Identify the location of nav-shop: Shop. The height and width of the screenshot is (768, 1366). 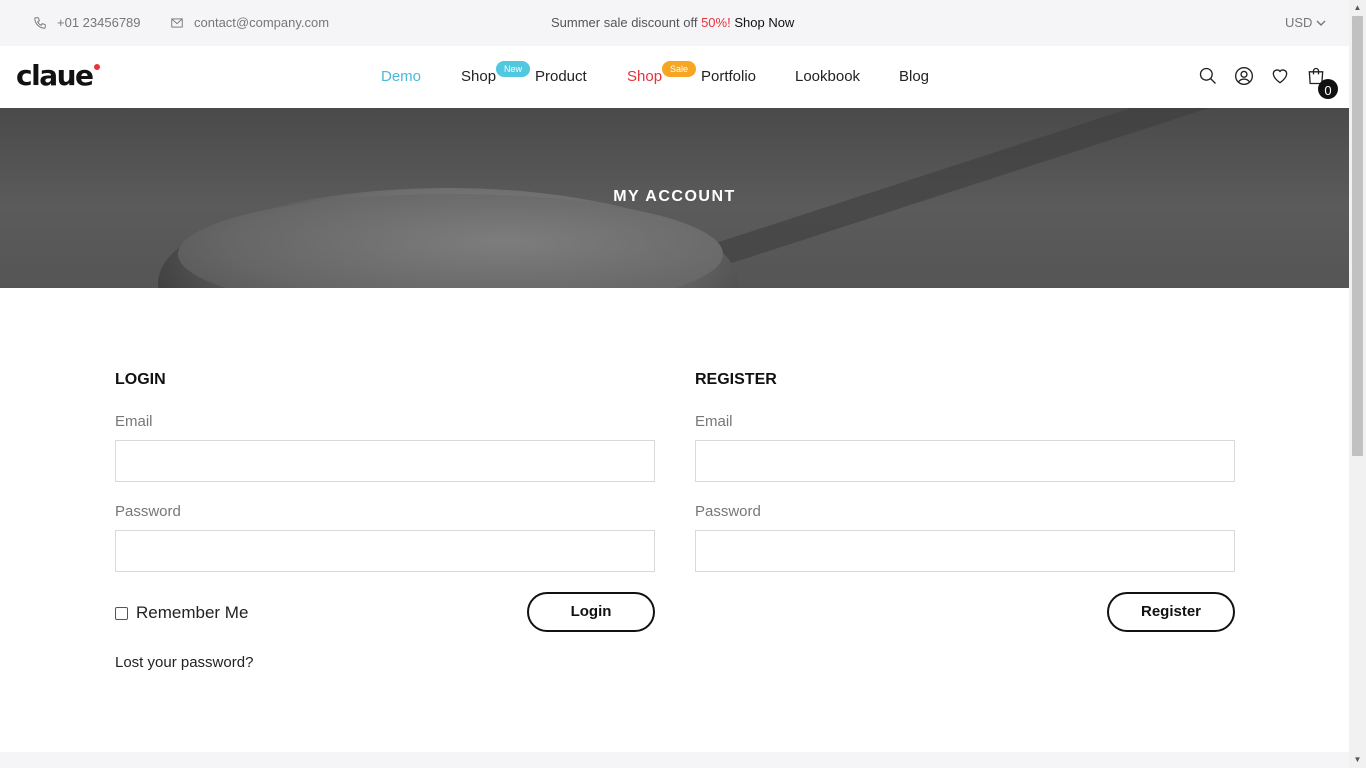
(478, 76).